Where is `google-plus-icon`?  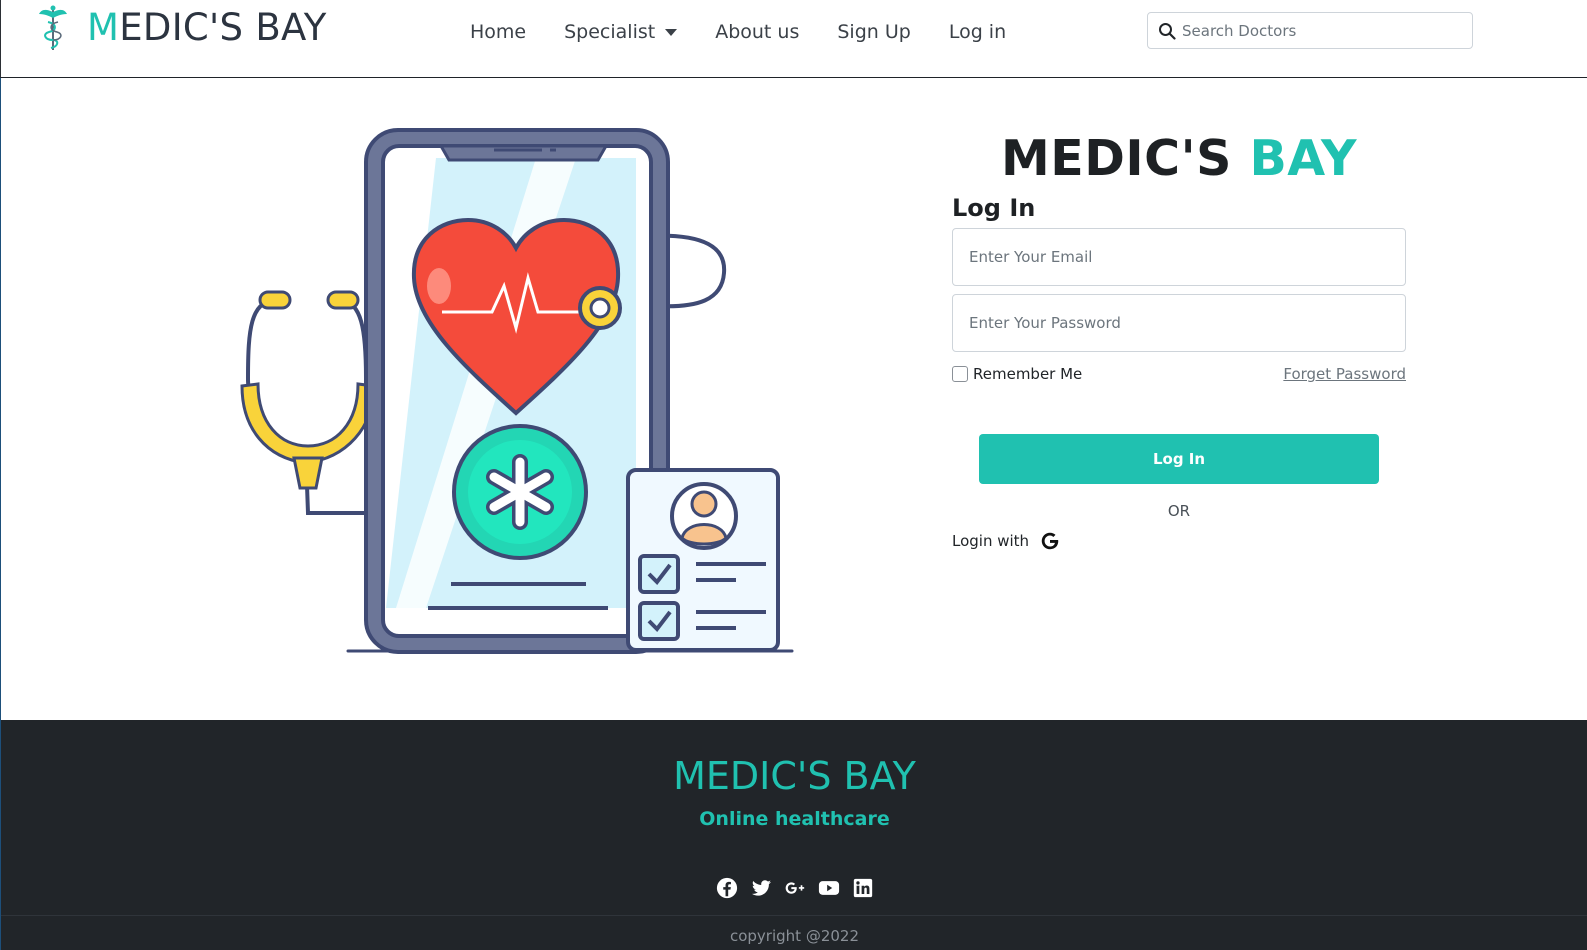 google-plus-icon is located at coordinates (795, 888).